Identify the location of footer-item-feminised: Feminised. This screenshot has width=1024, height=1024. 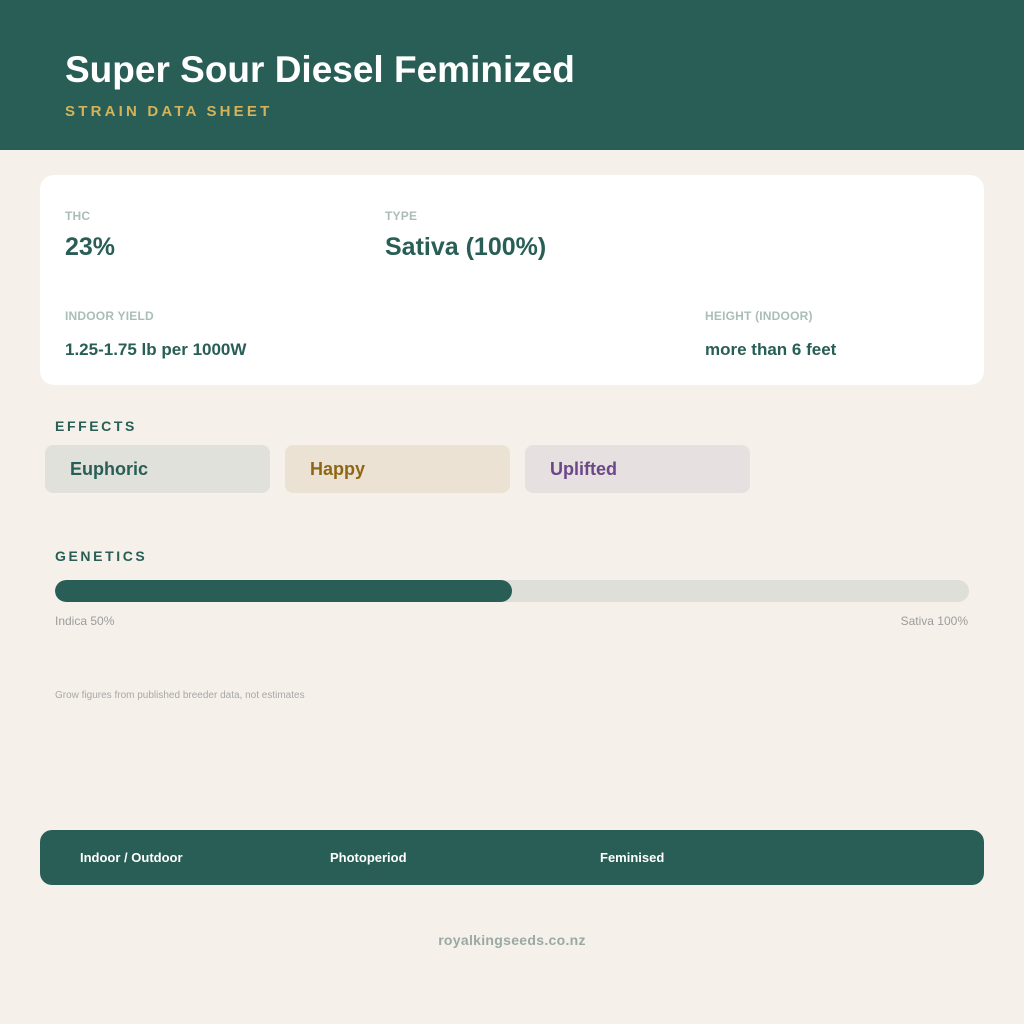
(632, 857).